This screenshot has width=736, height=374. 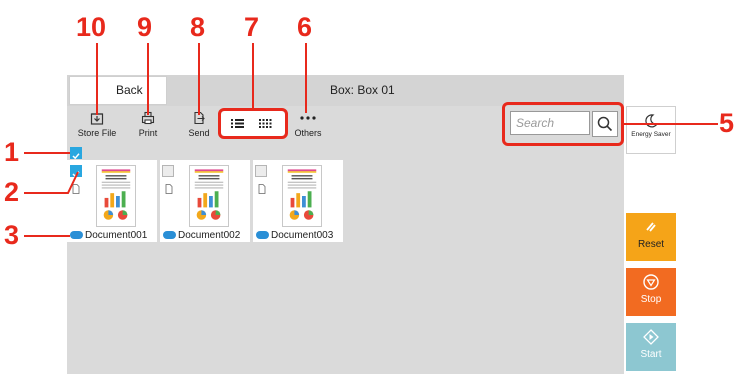 What do you see at coordinates (302, 235) in the screenshot?
I see `document-name-text: Document003` at bounding box center [302, 235].